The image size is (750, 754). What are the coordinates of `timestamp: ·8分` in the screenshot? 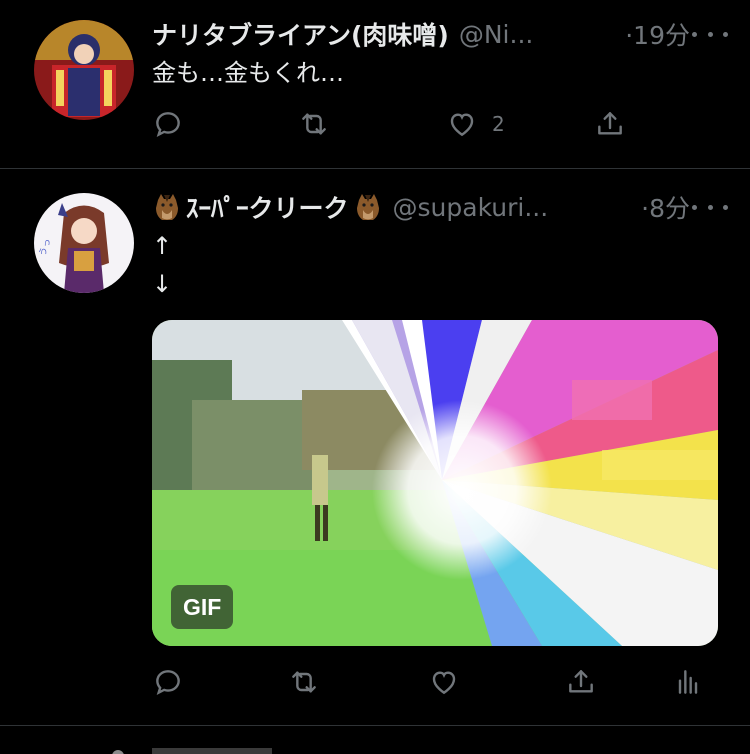 It's located at (665, 207).